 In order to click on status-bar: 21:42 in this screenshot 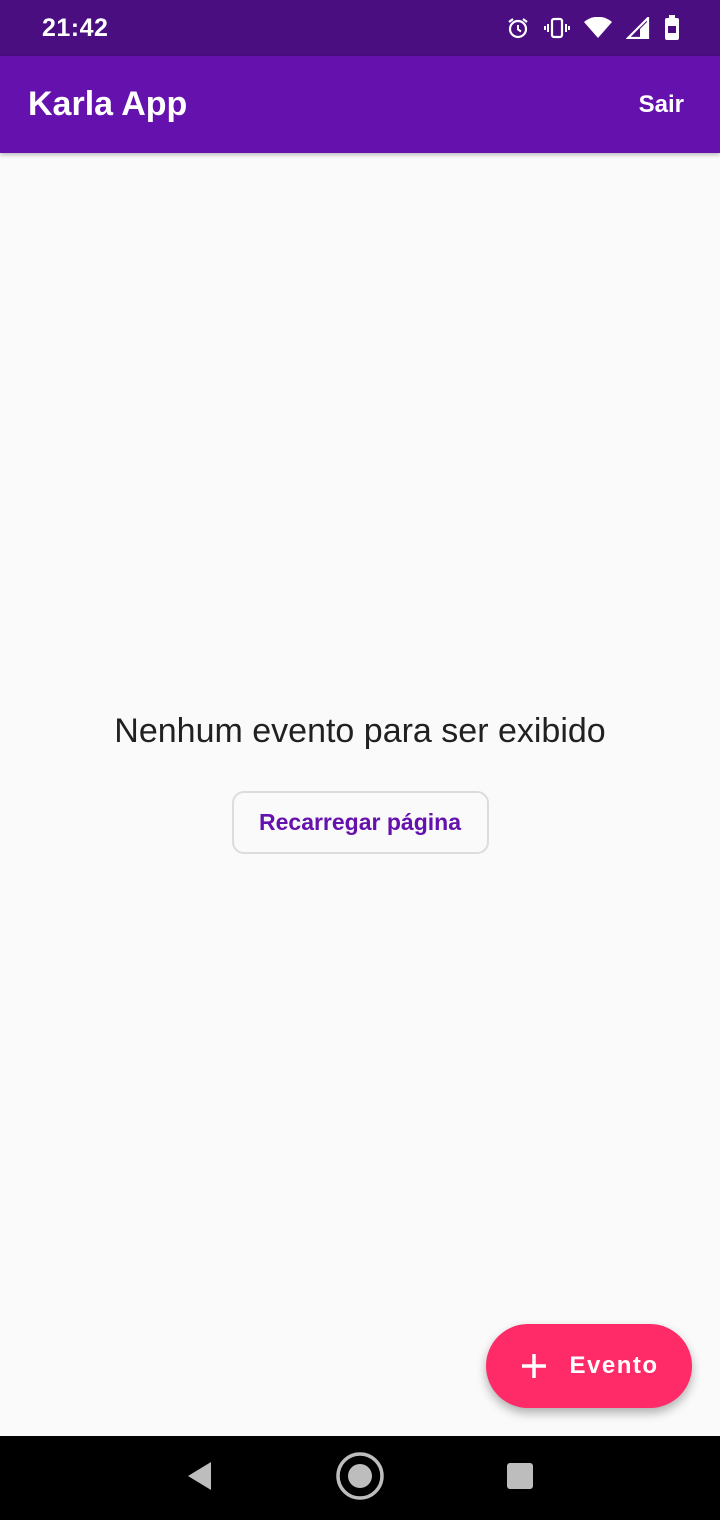, I will do `click(360, 28)`.